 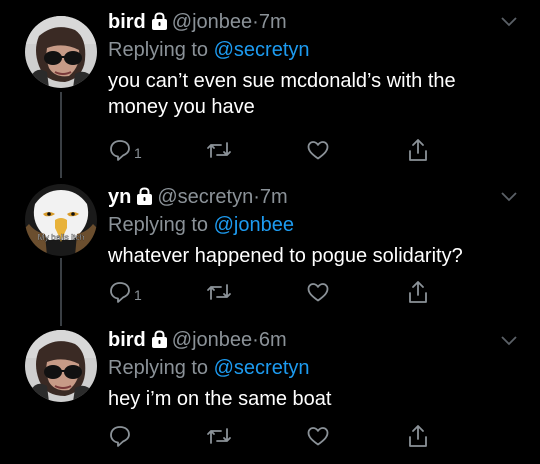 I want to click on display-name: yn, so click(x=119, y=197).